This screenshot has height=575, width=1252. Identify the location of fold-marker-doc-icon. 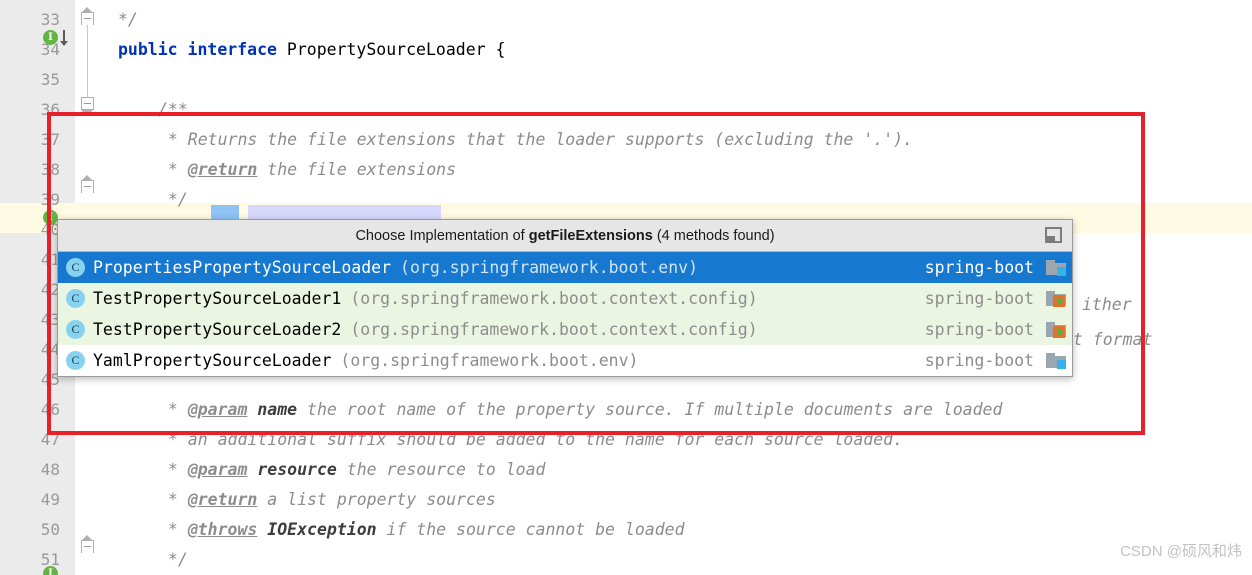
(87, 184).